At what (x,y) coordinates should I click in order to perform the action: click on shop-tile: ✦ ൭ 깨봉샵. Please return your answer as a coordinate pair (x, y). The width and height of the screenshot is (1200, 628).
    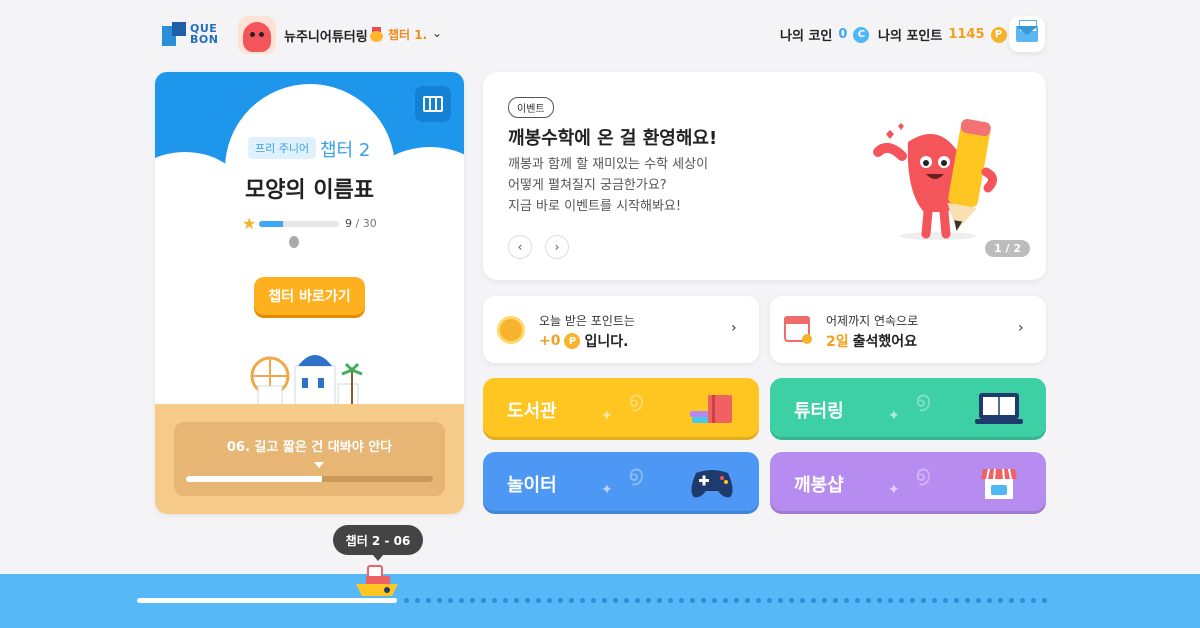
    Looking at the image, I should click on (908, 483).